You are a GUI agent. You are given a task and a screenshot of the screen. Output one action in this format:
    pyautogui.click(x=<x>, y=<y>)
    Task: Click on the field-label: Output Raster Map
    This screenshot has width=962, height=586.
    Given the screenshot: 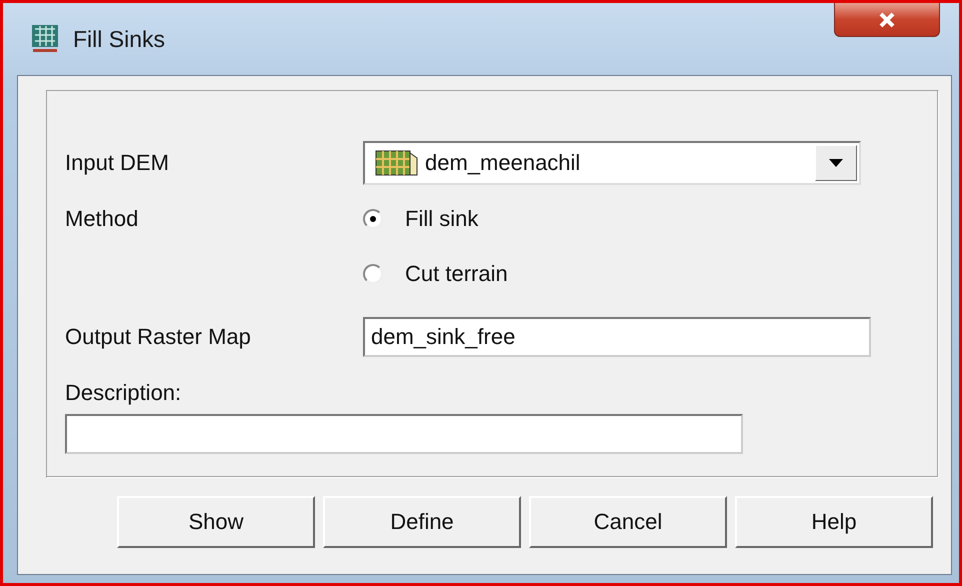 What is the action you would take?
    pyautogui.click(x=158, y=337)
    